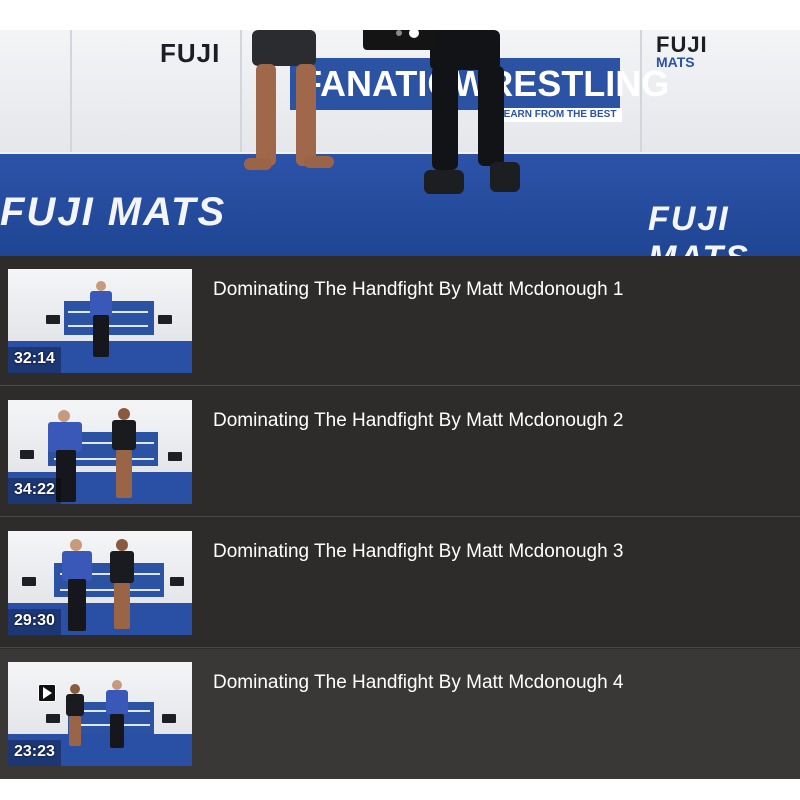  I want to click on seek-dot-inactive, so click(399, 33).